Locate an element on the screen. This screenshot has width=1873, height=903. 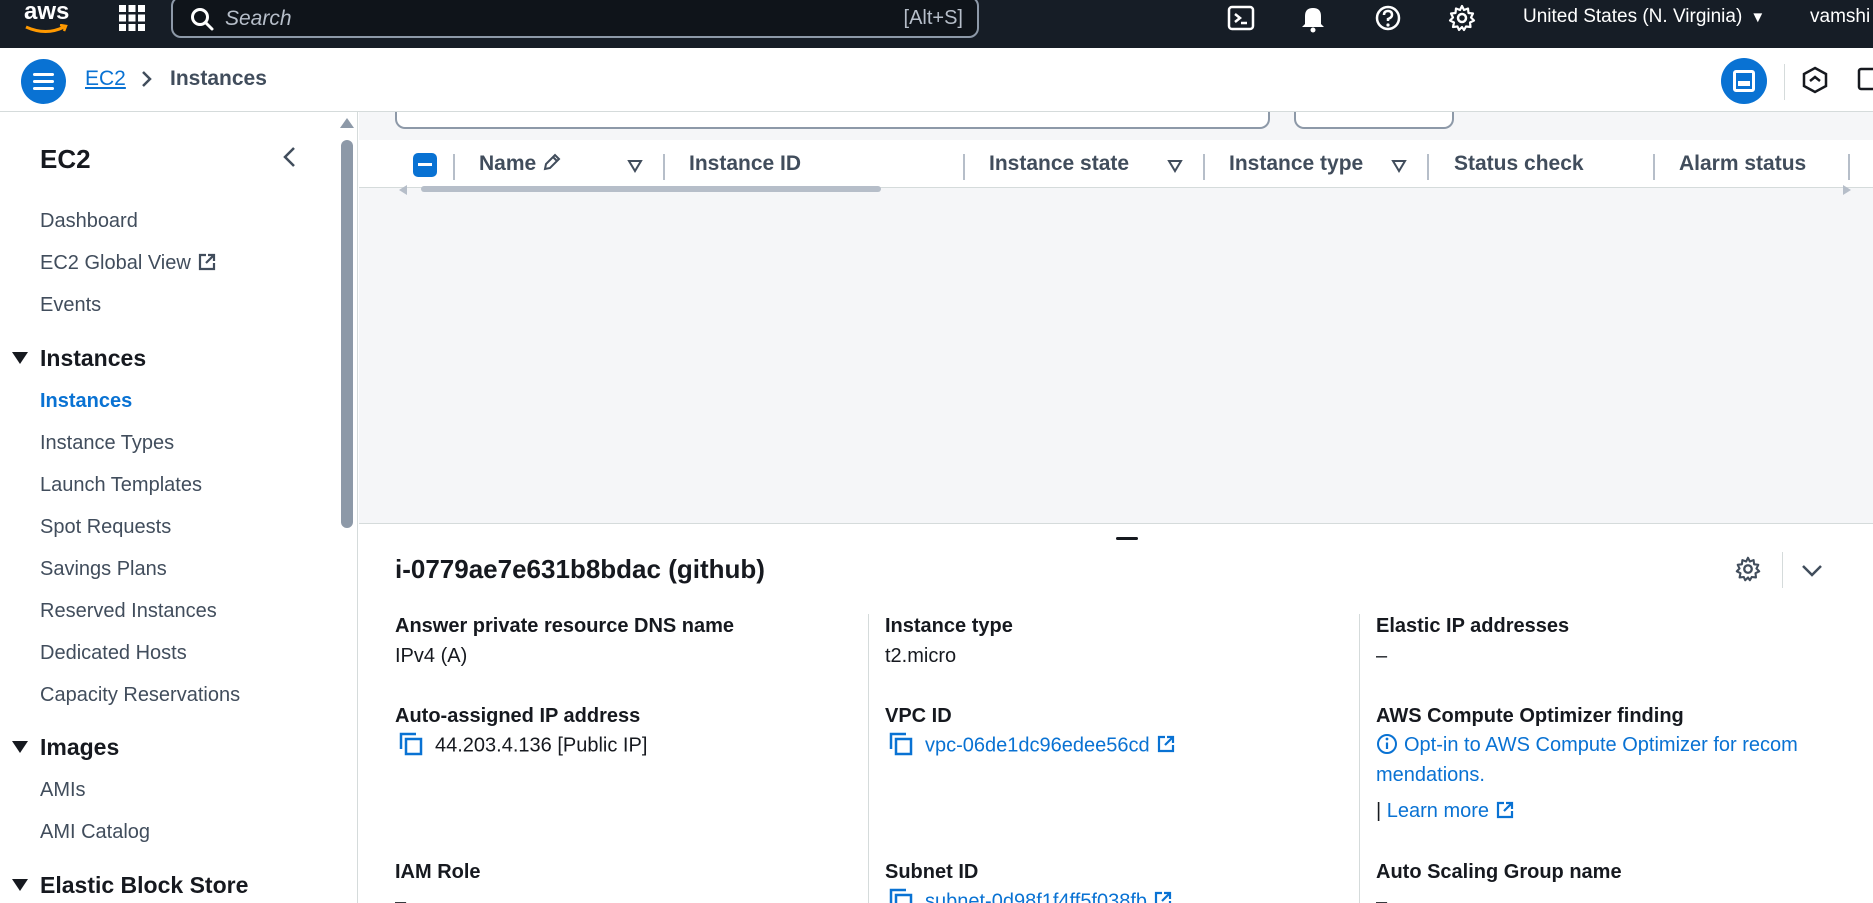
help-icon is located at coordinates (1388, 18).